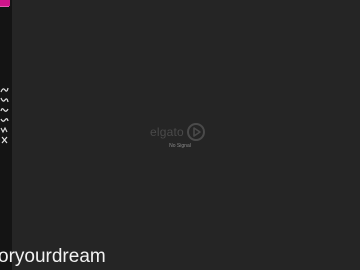 The height and width of the screenshot is (270, 360). Describe the element at coordinates (180, 146) in the screenshot. I see `no-signal-label: No Signal` at that location.